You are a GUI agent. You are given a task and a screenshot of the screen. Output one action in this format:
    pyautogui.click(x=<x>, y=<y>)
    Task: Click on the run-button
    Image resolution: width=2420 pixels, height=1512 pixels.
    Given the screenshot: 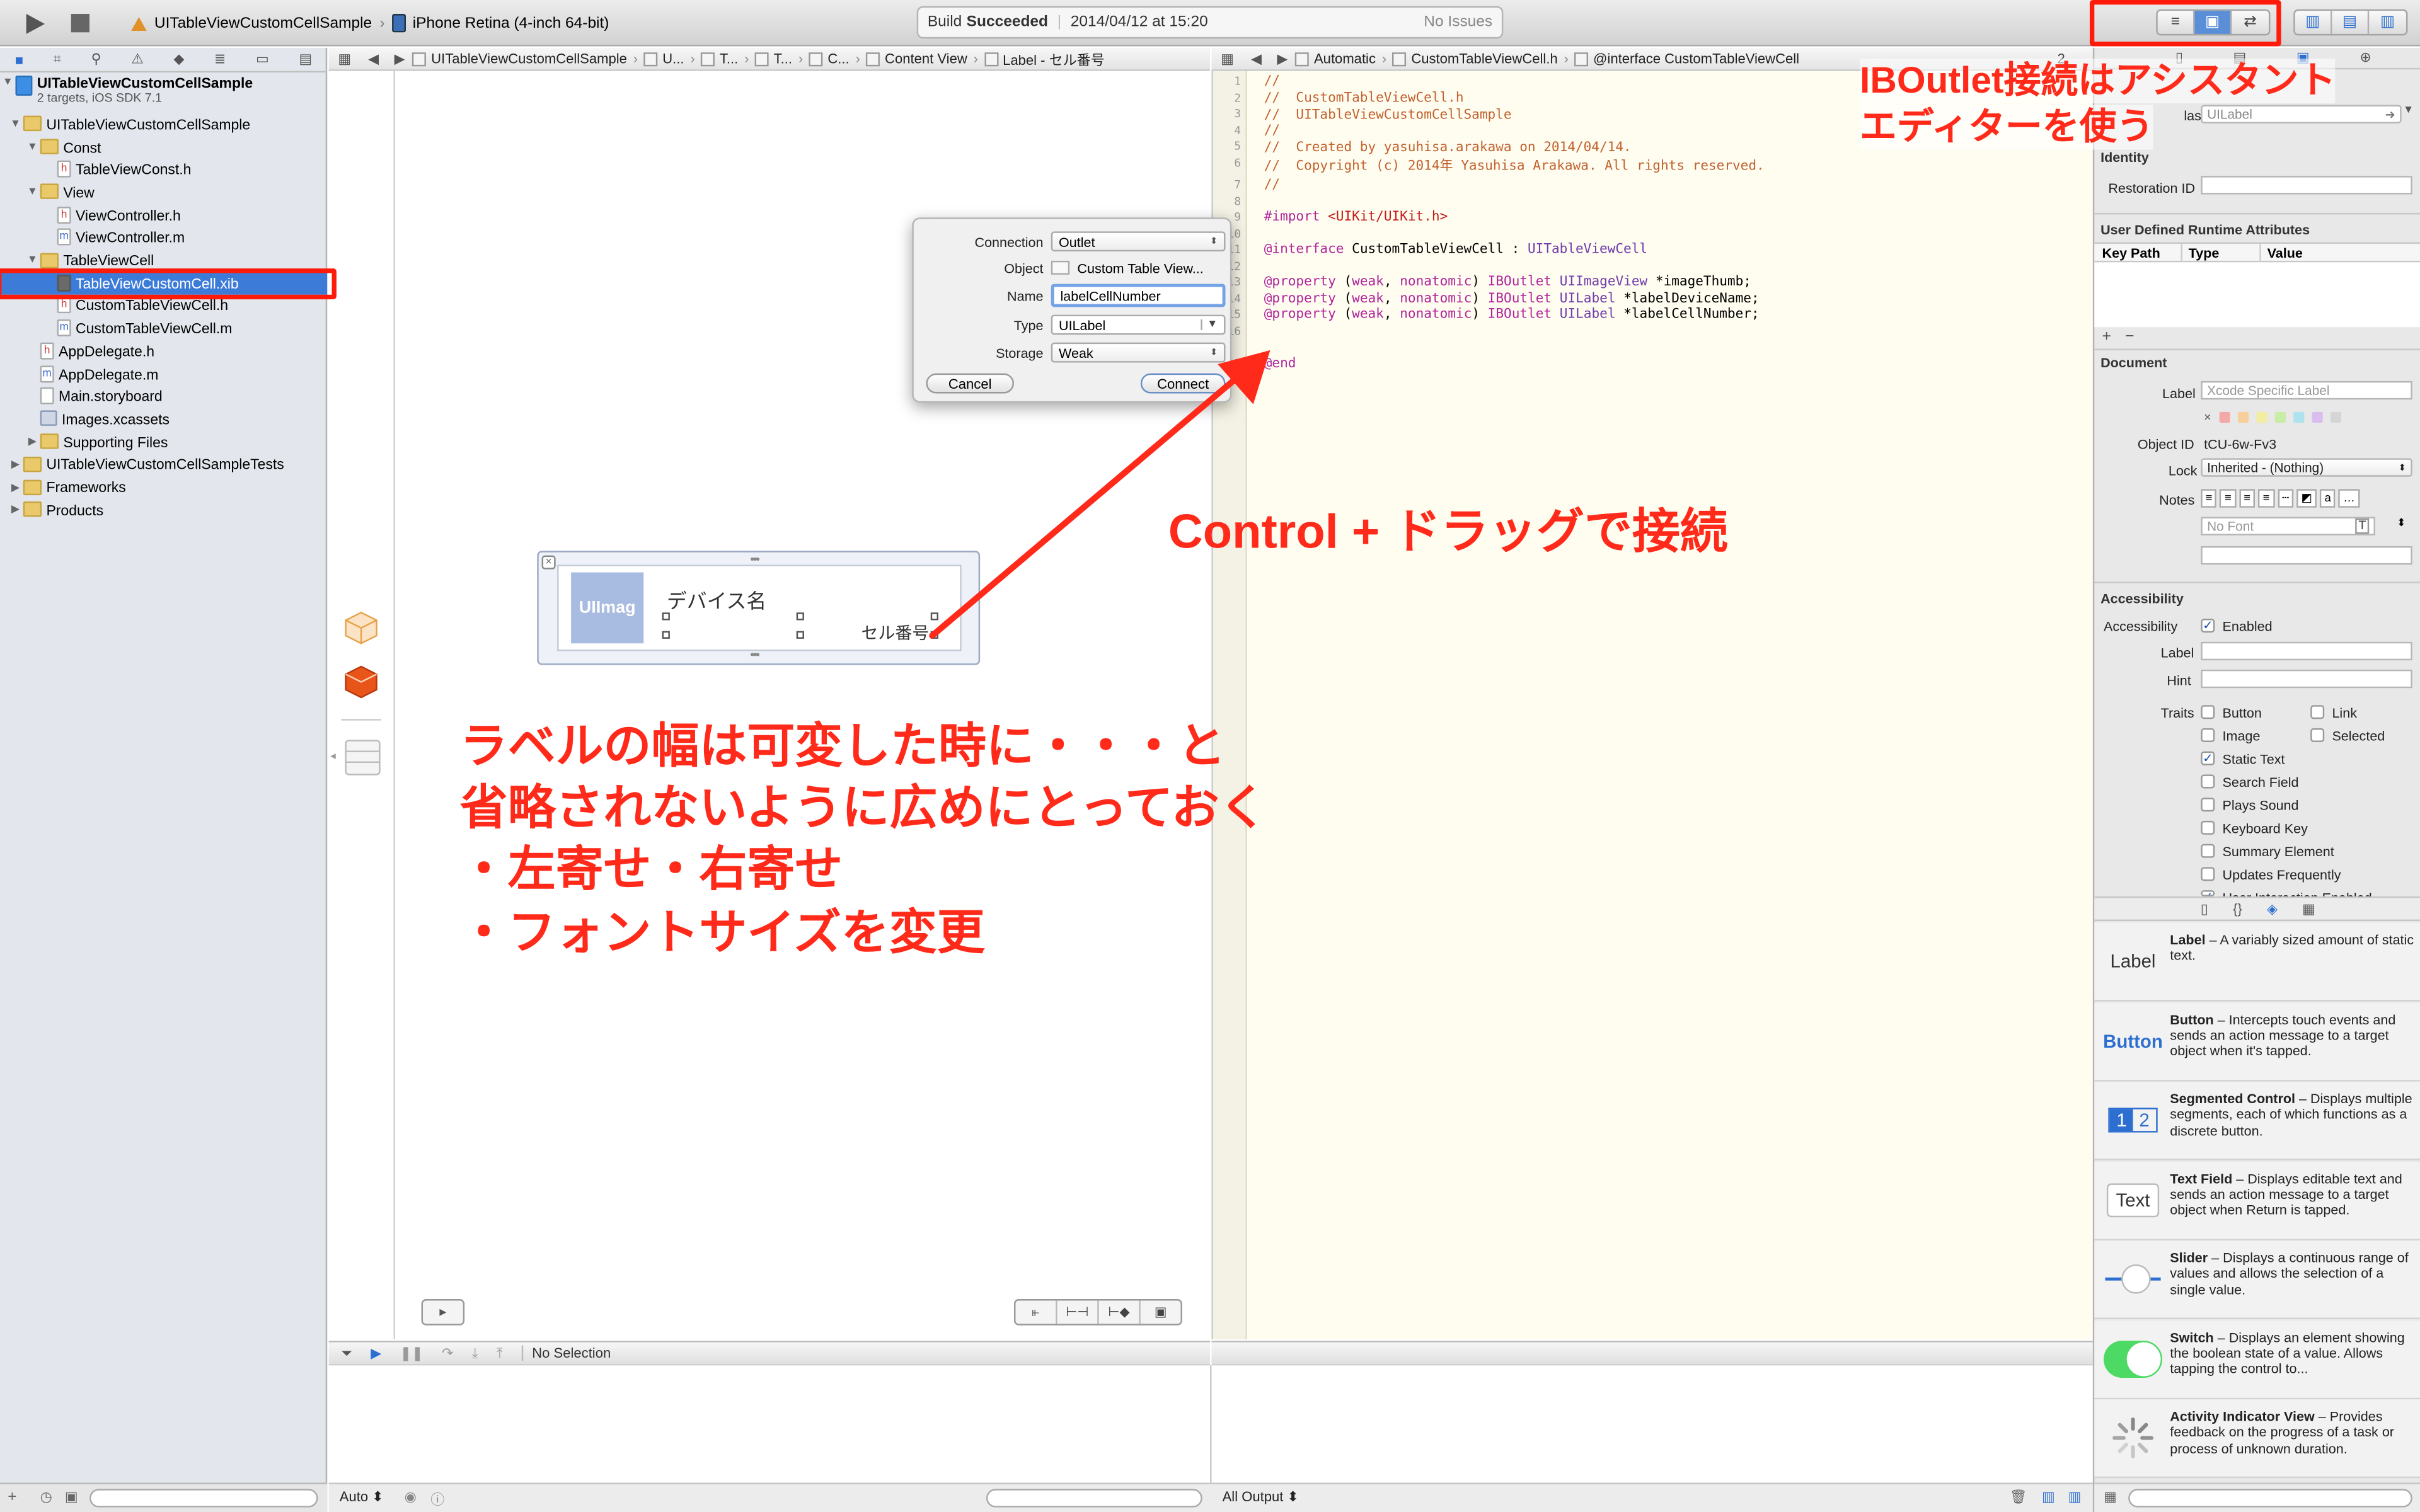 What is the action you would take?
    pyautogui.click(x=35, y=23)
    